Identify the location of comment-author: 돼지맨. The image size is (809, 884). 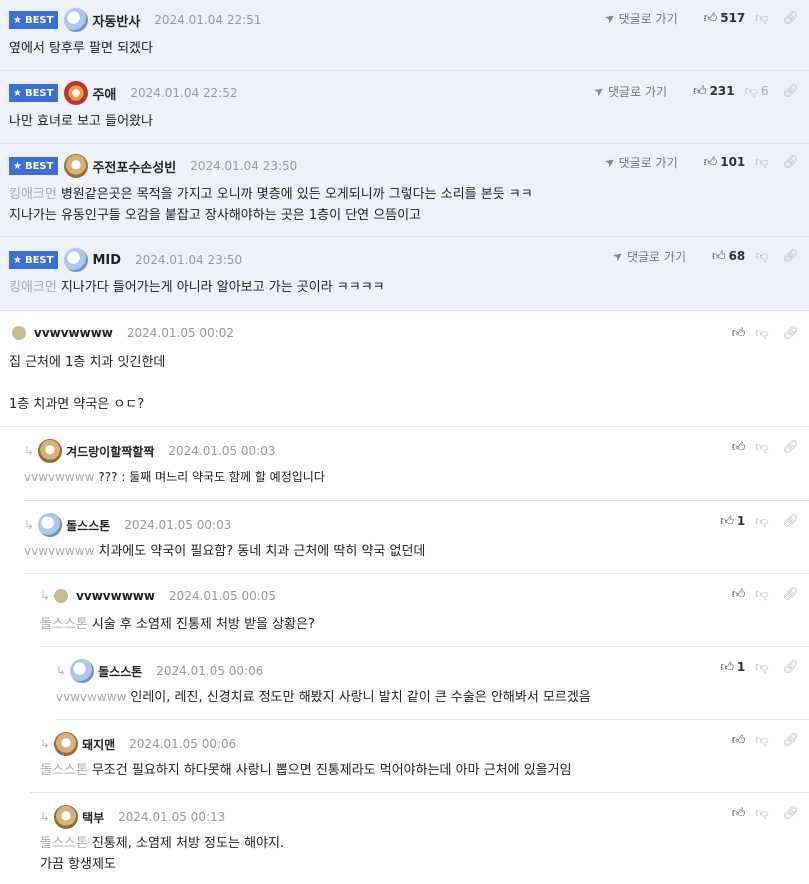
(98, 744).